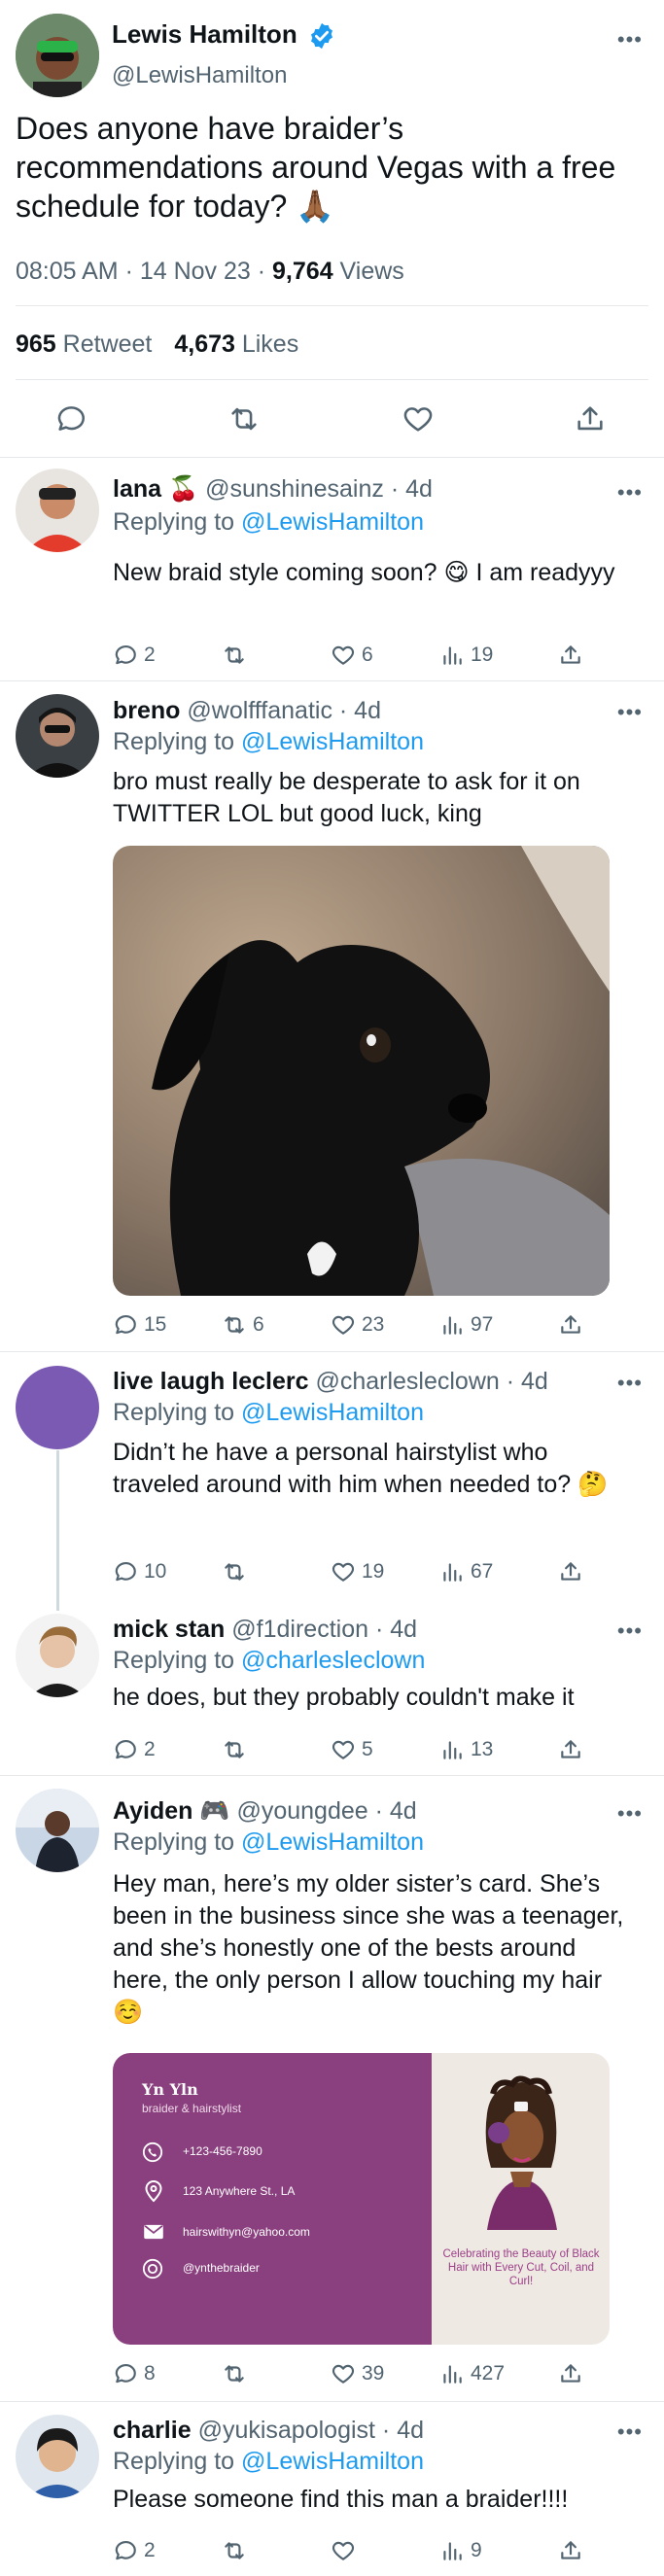 Image resolution: width=664 pixels, height=2576 pixels. Describe the element at coordinates (319, 489) in the screenshot. I see `reply-author-handle: @sunshinesainz · 4d` at that location.